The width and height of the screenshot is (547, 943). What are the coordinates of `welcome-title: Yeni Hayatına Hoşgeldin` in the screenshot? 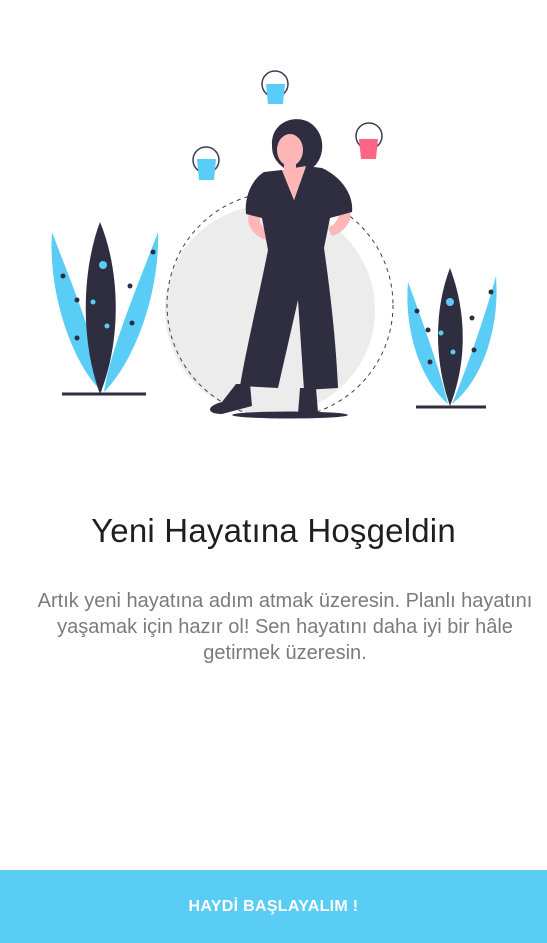 It's located at (273, 530).